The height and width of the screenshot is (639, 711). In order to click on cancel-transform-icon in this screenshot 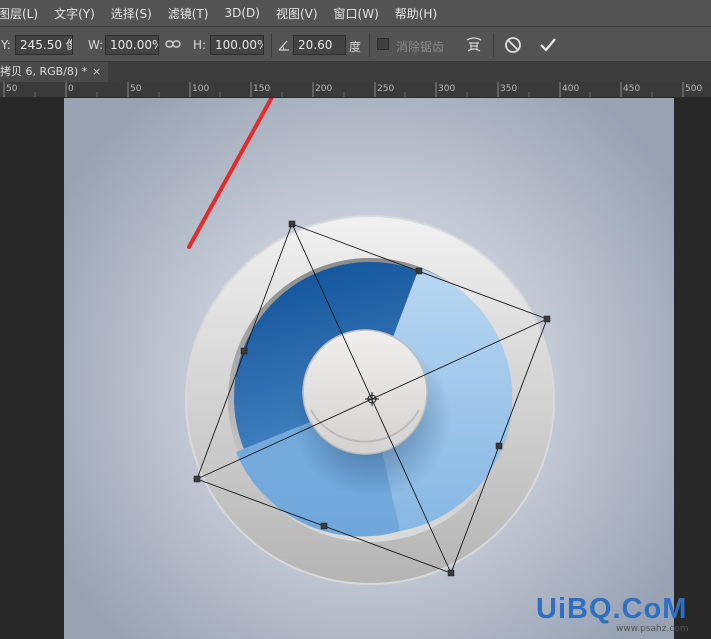, I will do `click(513, 46)`.